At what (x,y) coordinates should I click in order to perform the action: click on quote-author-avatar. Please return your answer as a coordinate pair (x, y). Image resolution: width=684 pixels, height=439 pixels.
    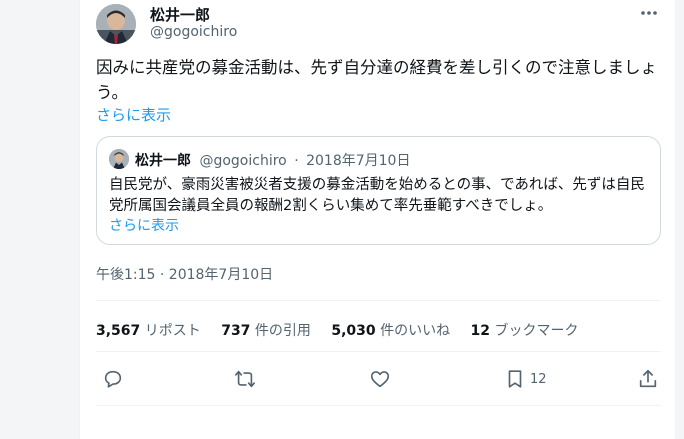
    Looking at the image, I should click on (119, 159).